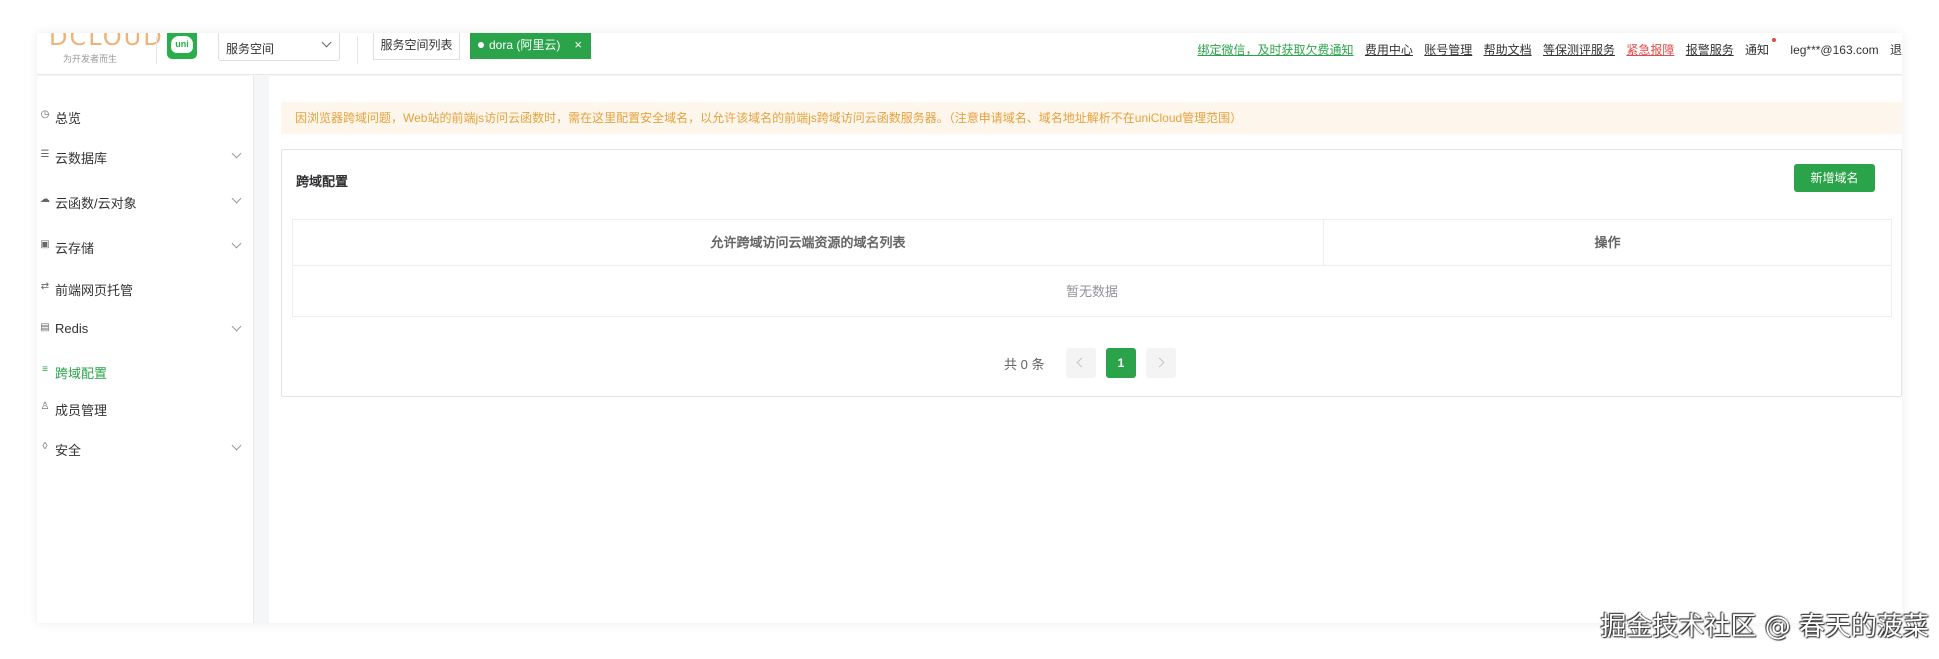 The height and width of the screenshot is (659, 1939). Describe the element at coordinates (45, 199) in the screenshot. I see `cloud-function-icon: ☁` at that location.